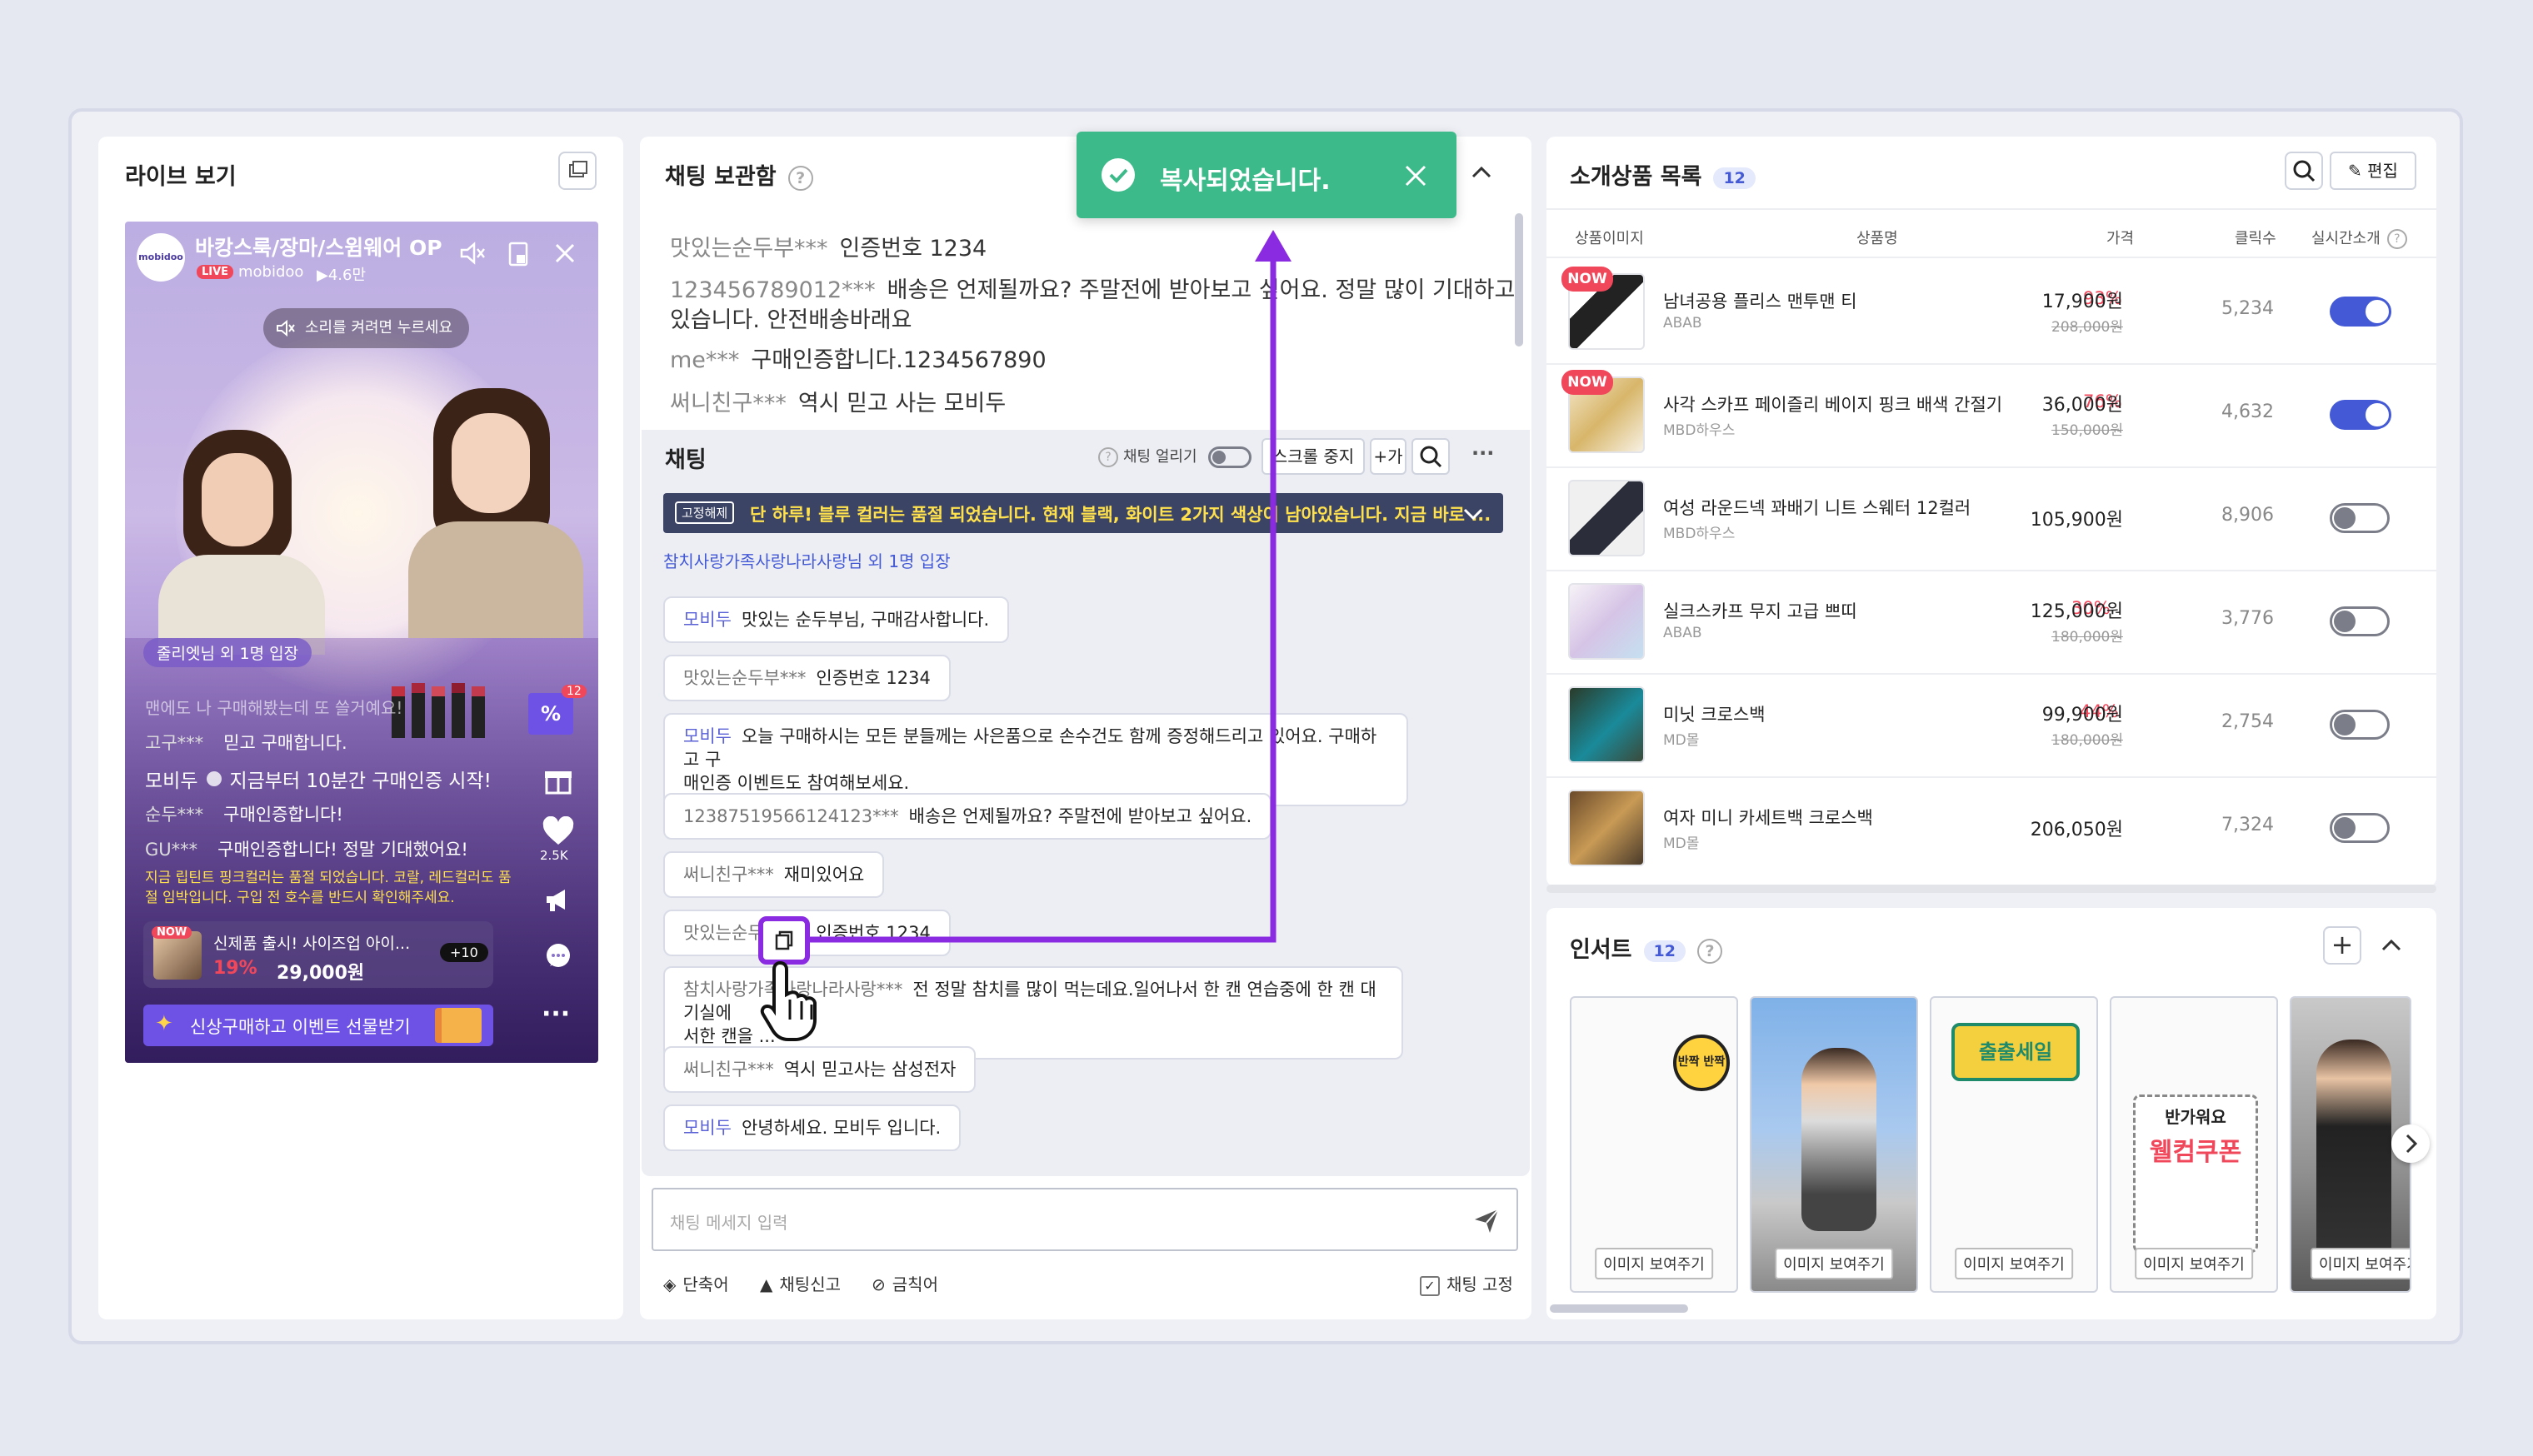 The image size is (2533, 1456). Describe the element at coordinates (286, 328) in the screenshot. I see `speaker-muted-icon` at that location.